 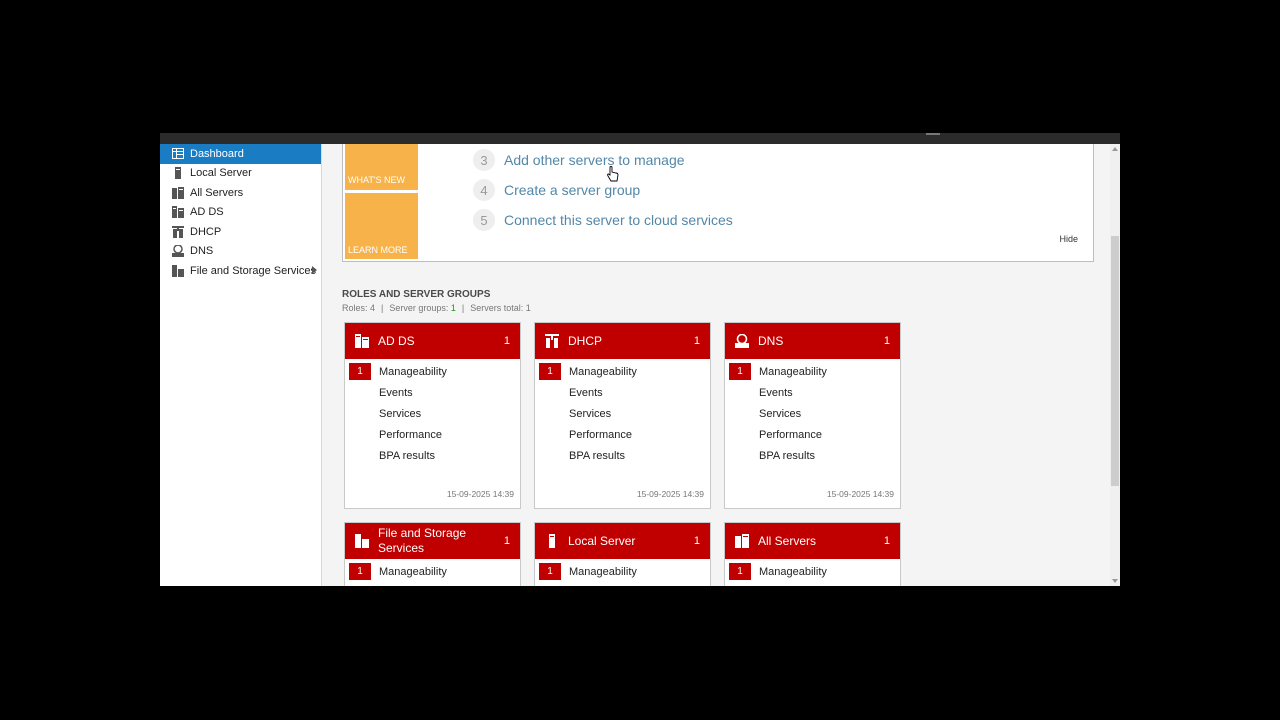 I want to click on tile-header: AD DS 1, so click(x=432, y=341).